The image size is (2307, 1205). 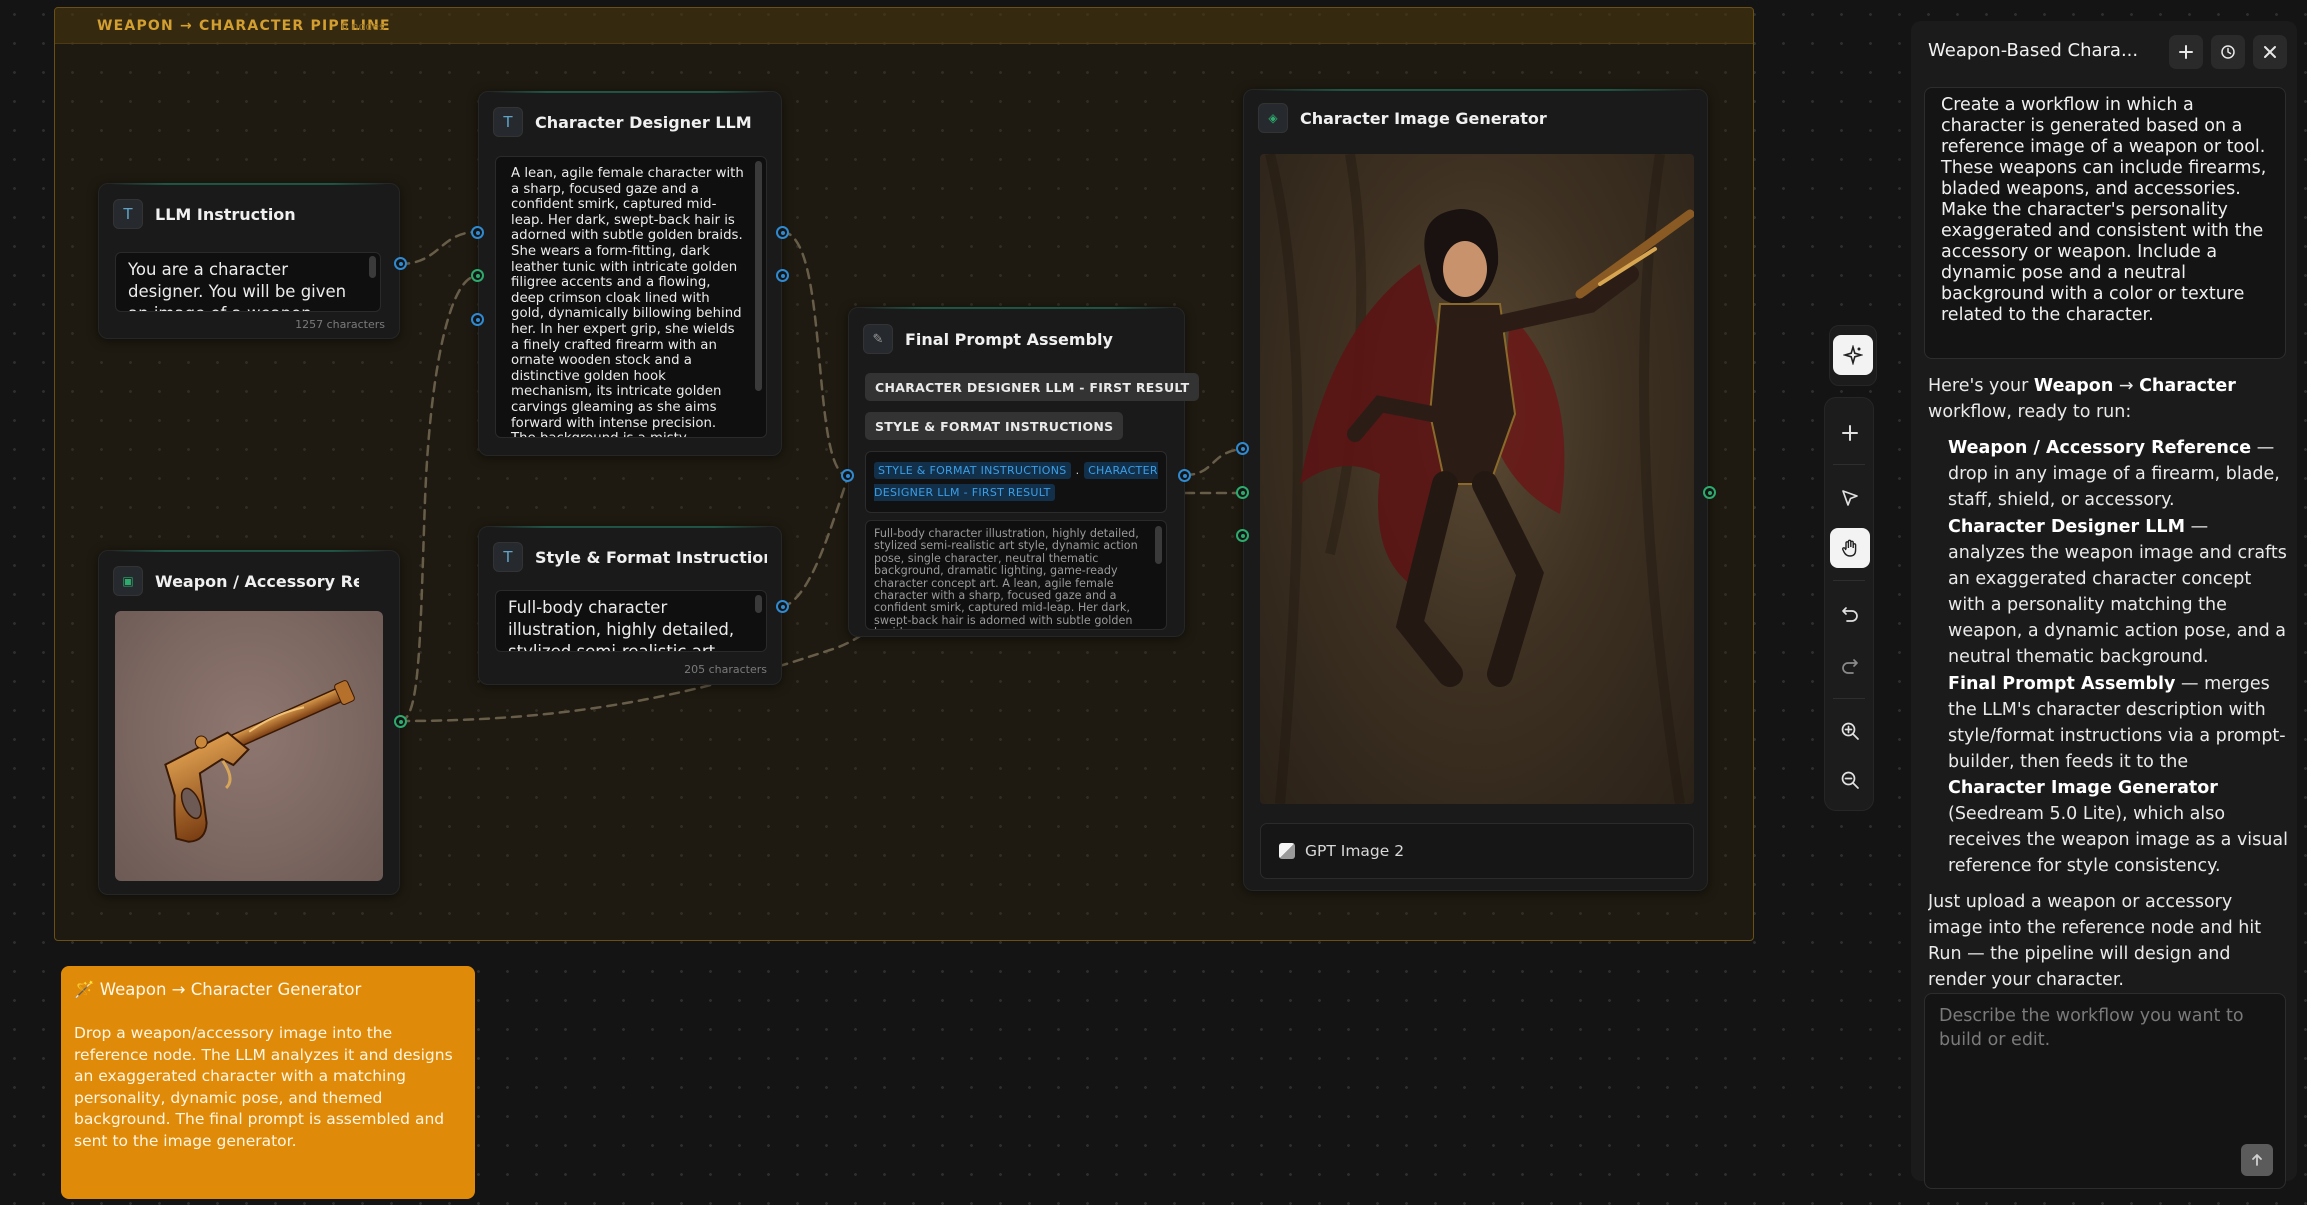 What do you see at coordinates (1981, 386) in the screenshot?
I see `reply-intro-text: Here's your` at bounding box center [1981, 386].